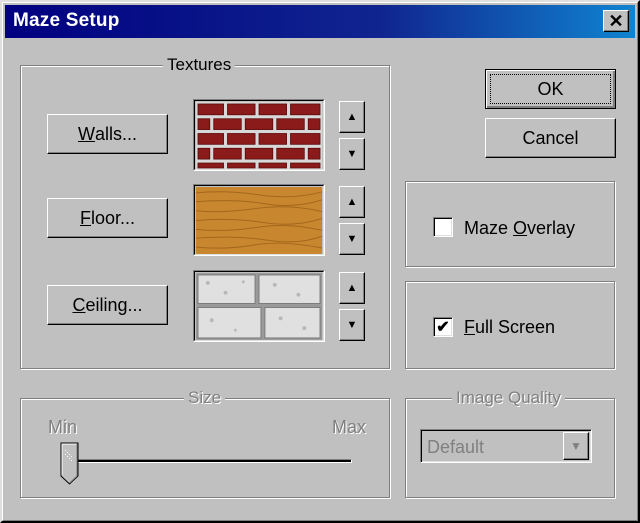 This screenshot has height=523, width=640. I want to click on size-slider-thumb, so click(70, 464).